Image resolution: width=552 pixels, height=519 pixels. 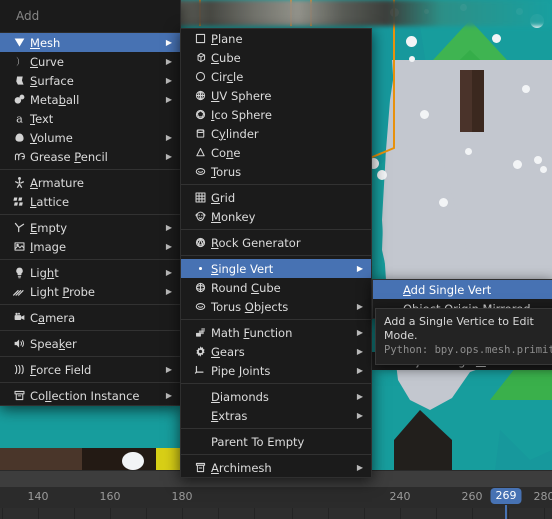 What do you see at coordinates (276, 415) in the screenshot?
I see `menu-item-extras: Extras ▶` at bounding box center [276, 415].